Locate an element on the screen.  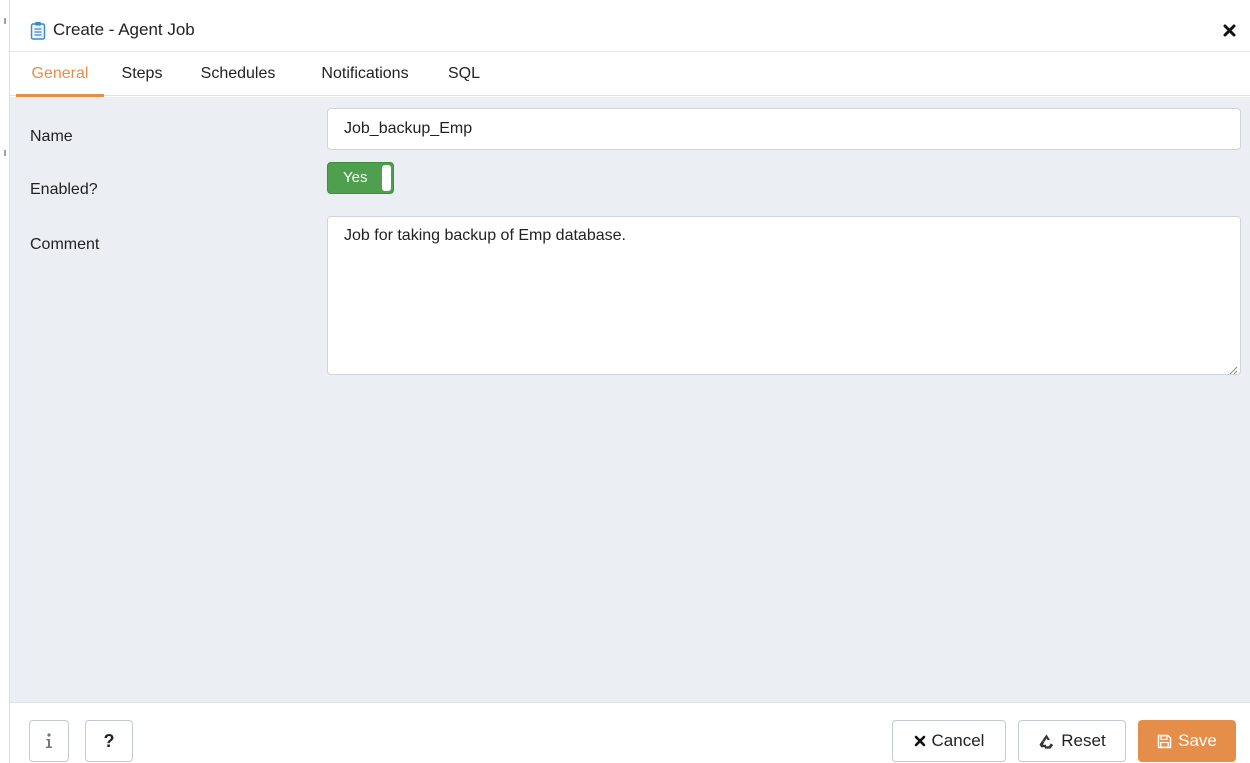
enabled-toggle: Yes is located at coordinates (360, 178).